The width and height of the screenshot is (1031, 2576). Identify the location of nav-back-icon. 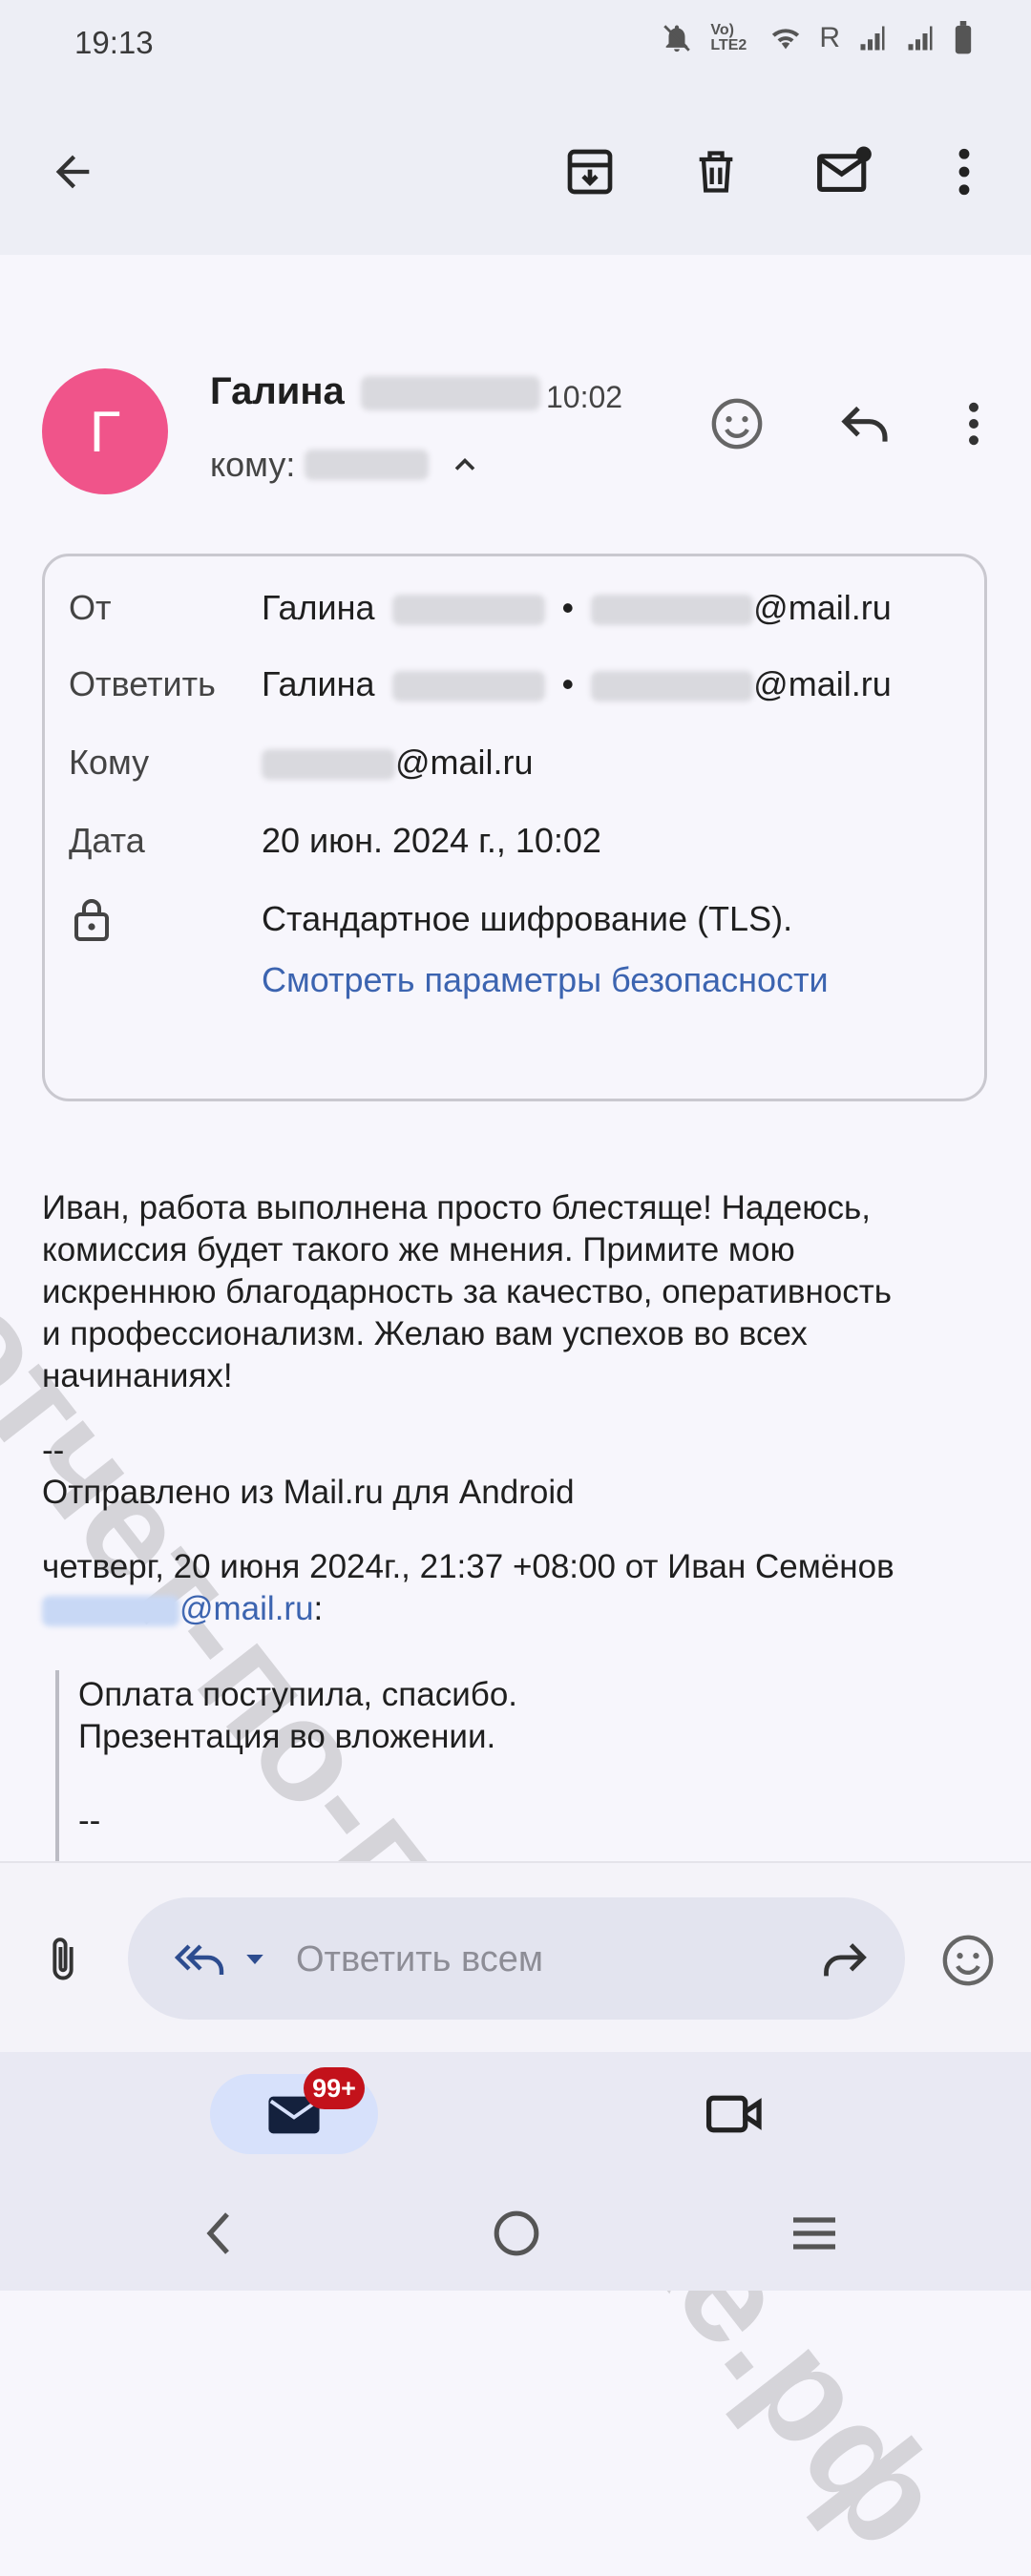
(217, 2233).